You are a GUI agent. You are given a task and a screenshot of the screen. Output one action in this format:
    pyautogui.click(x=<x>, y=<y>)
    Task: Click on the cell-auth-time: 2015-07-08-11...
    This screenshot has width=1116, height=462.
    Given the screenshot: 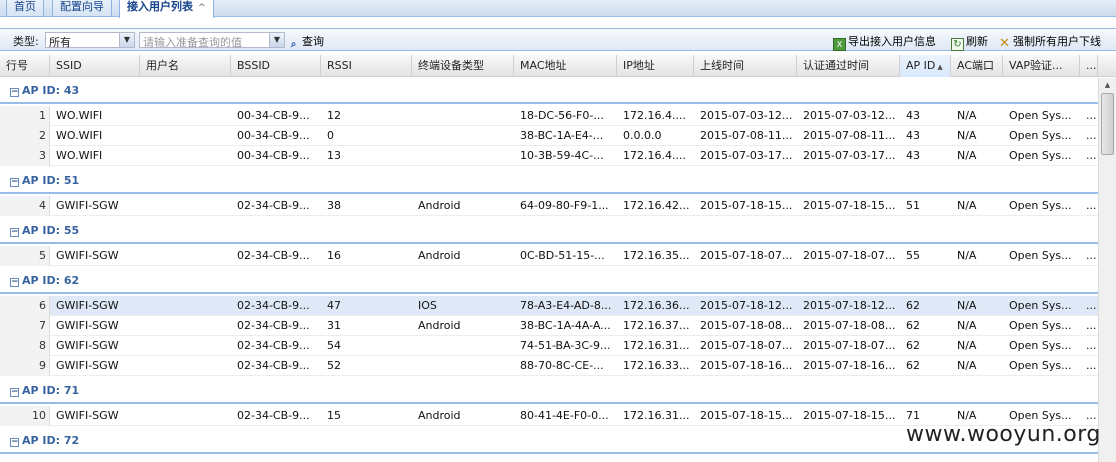 What is the action you would take?
    pyautogui.click(x=849, y=135)
    